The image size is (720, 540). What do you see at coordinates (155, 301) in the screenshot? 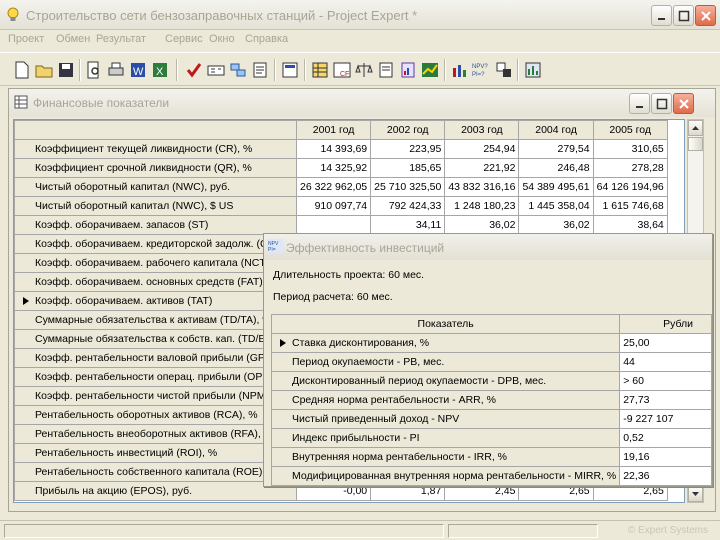
I see `row-label: Коэфф. оборачиваем. активов (TAT)` at bounding box center [155, 301].